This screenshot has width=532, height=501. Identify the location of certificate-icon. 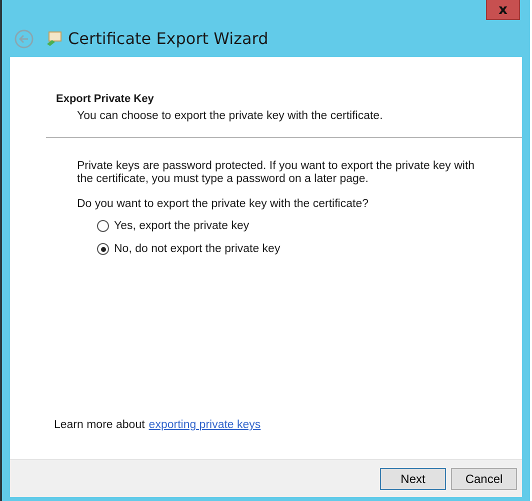
(54, 38).